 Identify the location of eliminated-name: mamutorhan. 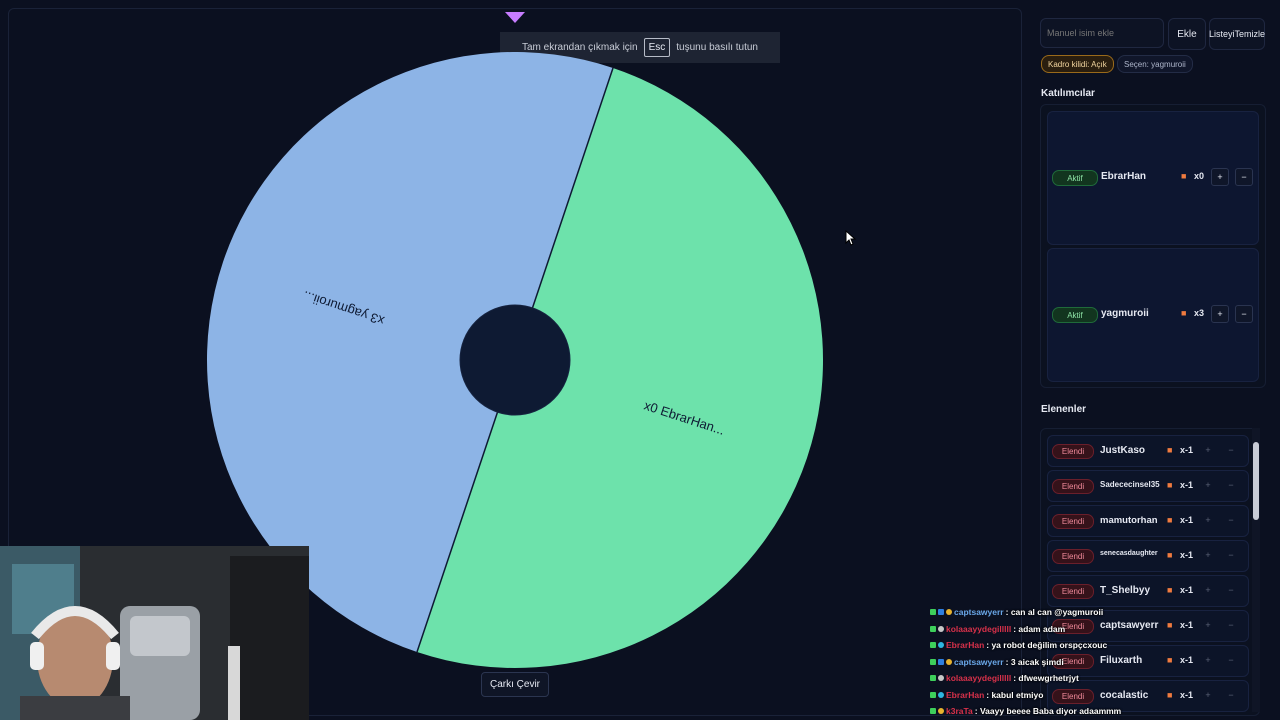
(1129, 520).